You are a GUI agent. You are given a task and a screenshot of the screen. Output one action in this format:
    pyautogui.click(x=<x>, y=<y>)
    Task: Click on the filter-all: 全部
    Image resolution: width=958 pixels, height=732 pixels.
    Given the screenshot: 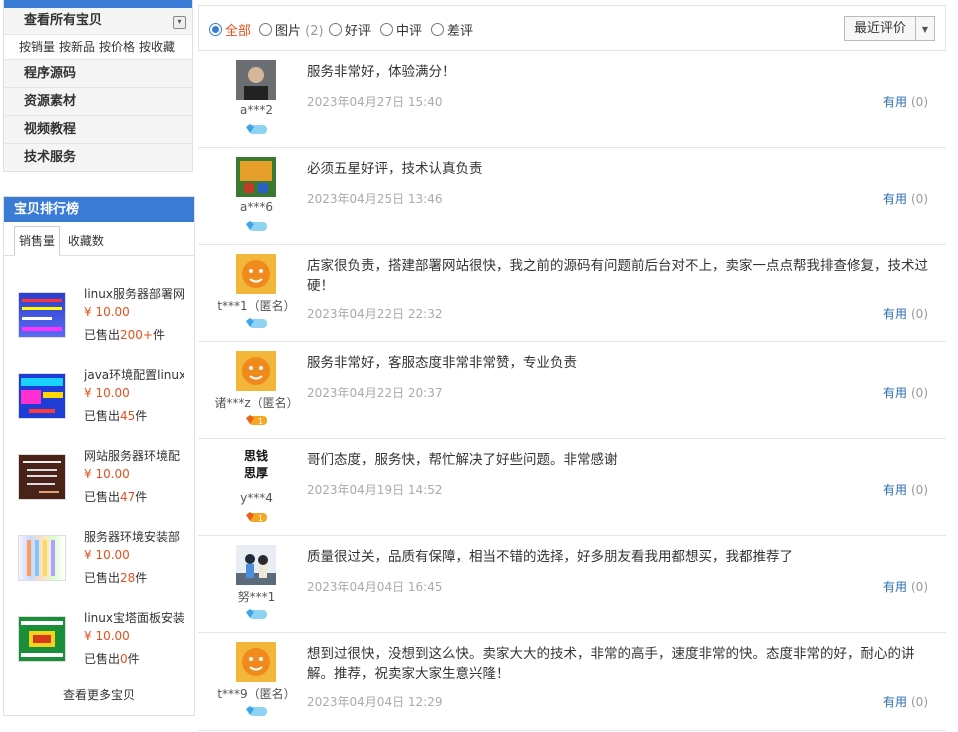 What is the action you would take?
    pyautogui.click(x=230, y=29)
    